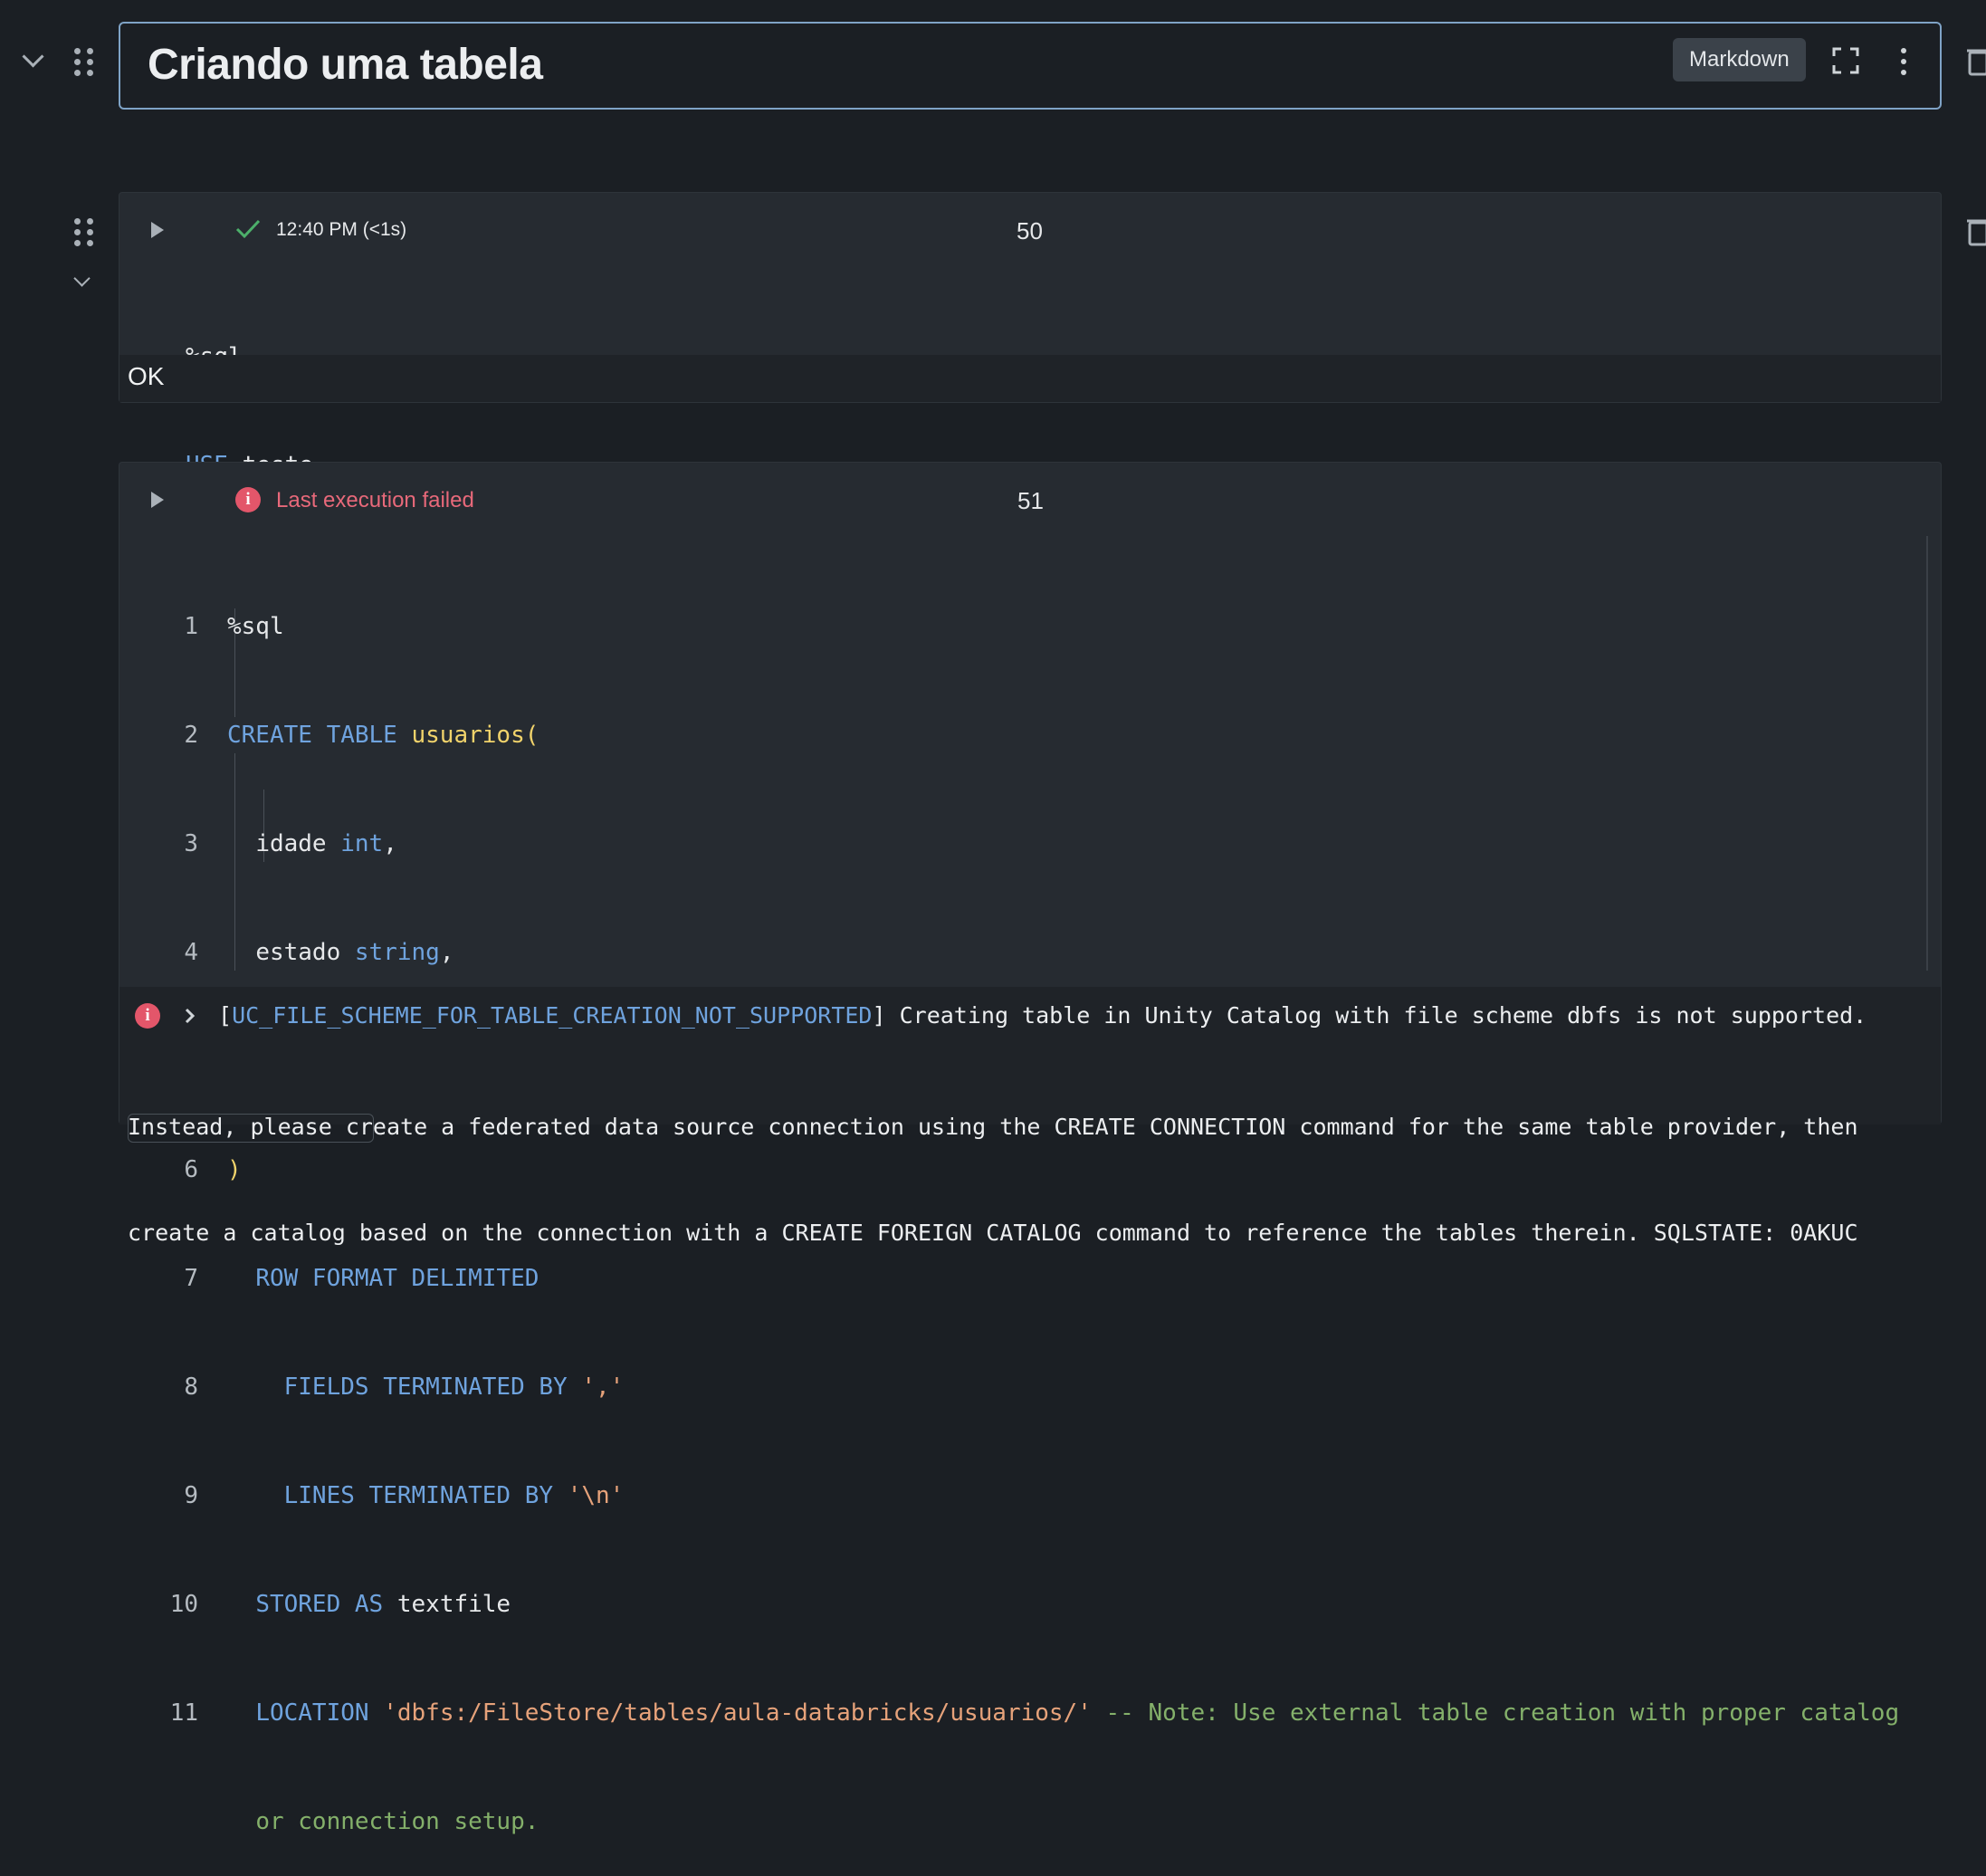  Describe the element at coordinates (191, 953) in the screenshot. I see `line-number: 4` at that location.